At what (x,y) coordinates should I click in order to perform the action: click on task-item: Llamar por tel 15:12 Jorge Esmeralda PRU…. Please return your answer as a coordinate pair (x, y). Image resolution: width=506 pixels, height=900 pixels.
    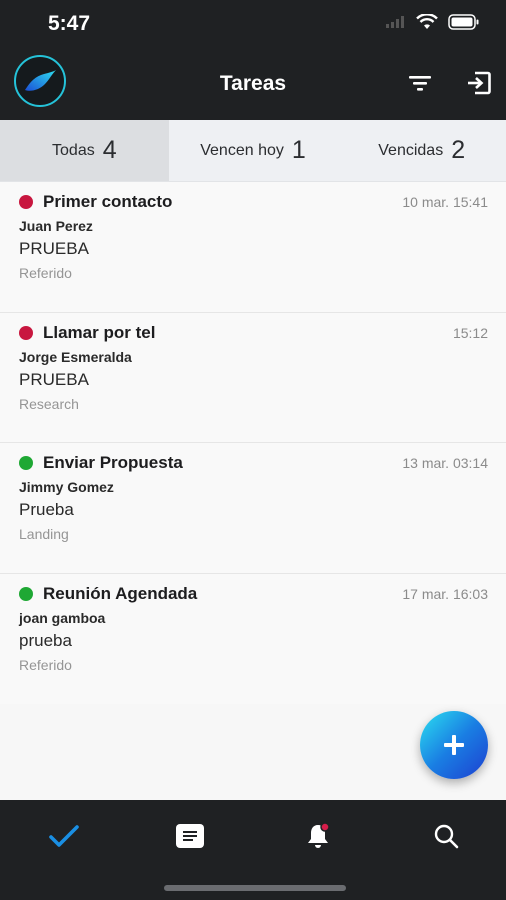
    Looking at the image, I should click on (253, 377).